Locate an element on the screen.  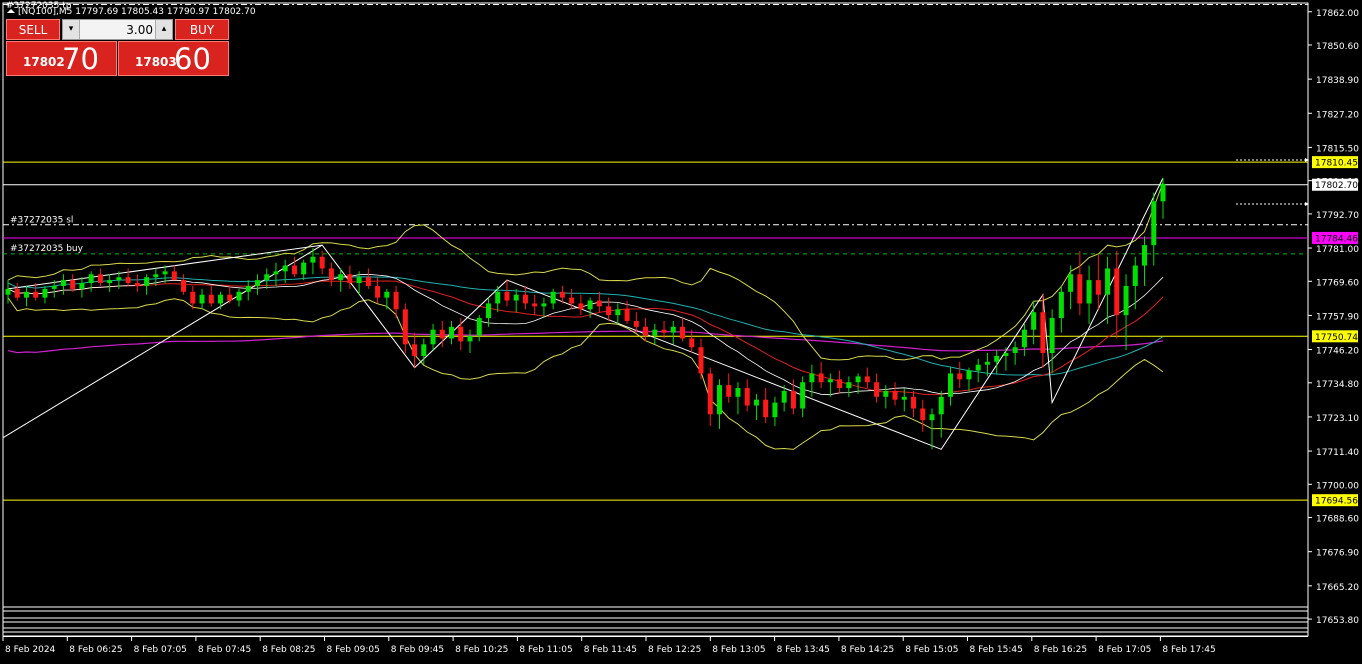
lot-size-stepper: ▾ ▴ is located at coordinates (117, 29).